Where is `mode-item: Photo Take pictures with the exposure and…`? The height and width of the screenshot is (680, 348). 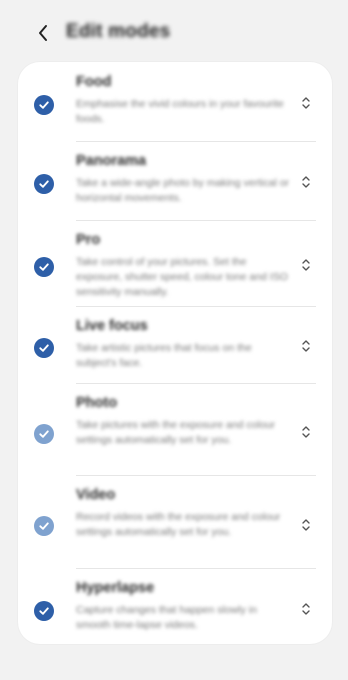
mode-item: Photo Take pictures with the exposure and… is located at coordinates (175, 429).